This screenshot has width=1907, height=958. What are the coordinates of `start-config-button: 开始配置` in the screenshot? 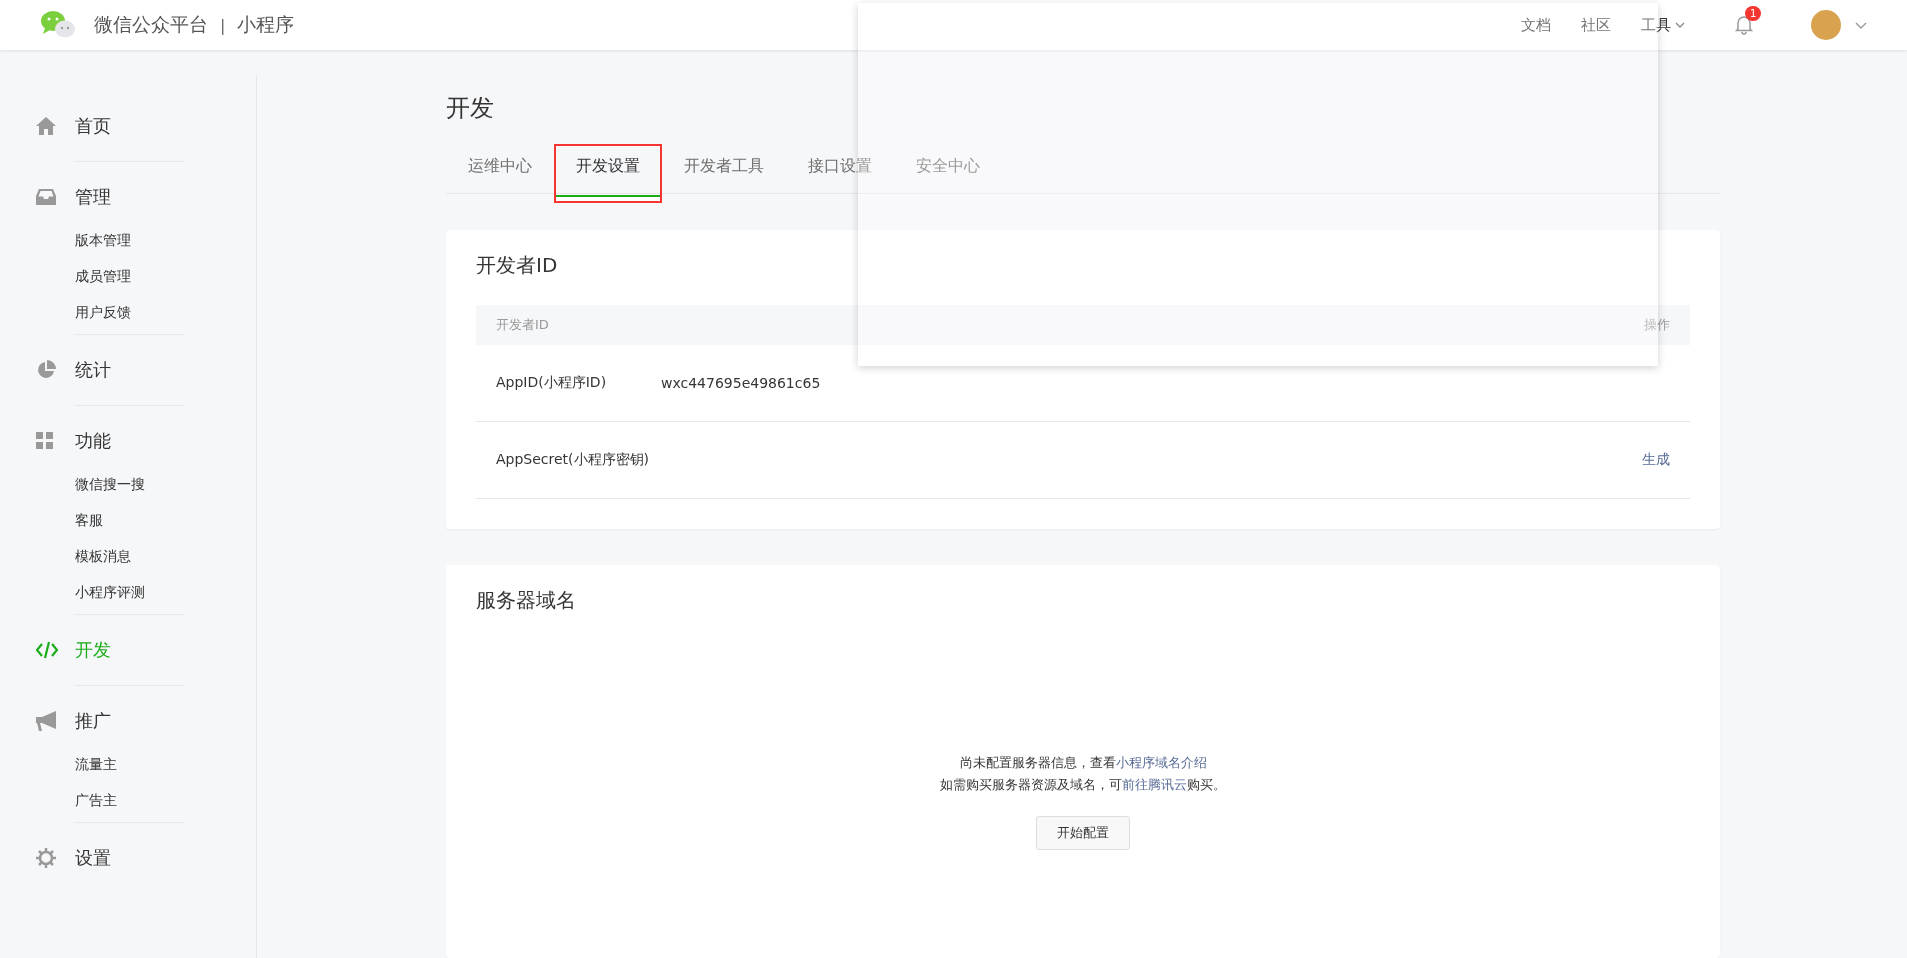 It's located at (1083, 833).